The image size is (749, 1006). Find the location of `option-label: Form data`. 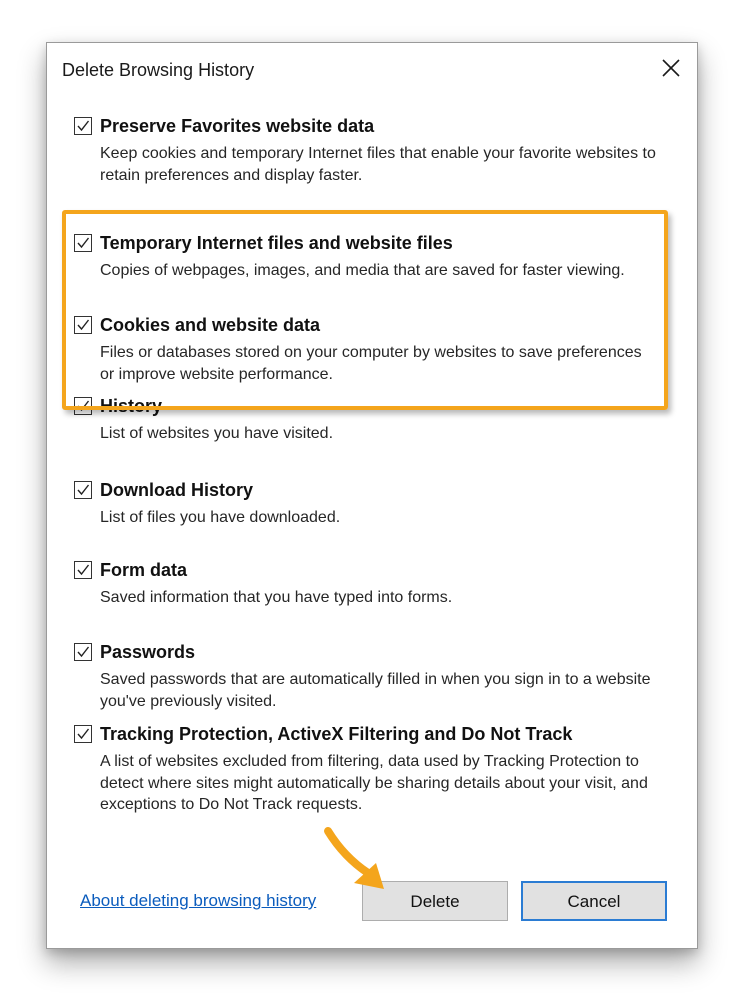

option-label: Form data is located at coordinates (144, 570).